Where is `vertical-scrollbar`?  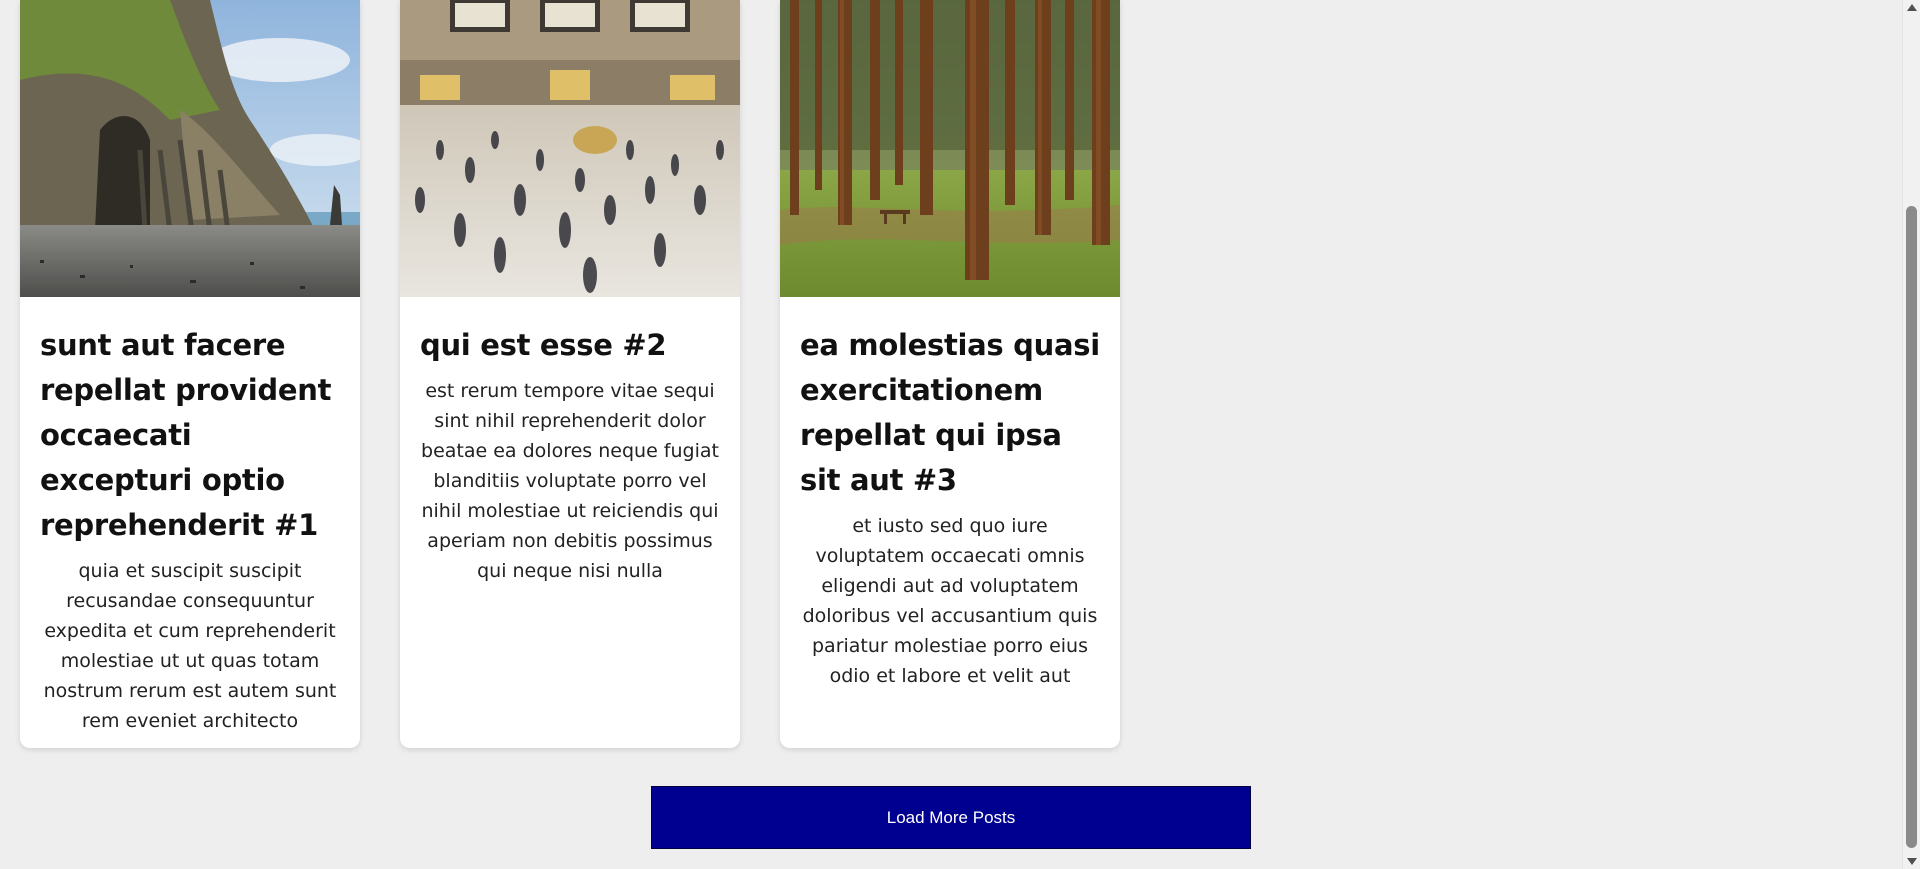 vertical-scrollbar is located at coordinates (1911, 434).